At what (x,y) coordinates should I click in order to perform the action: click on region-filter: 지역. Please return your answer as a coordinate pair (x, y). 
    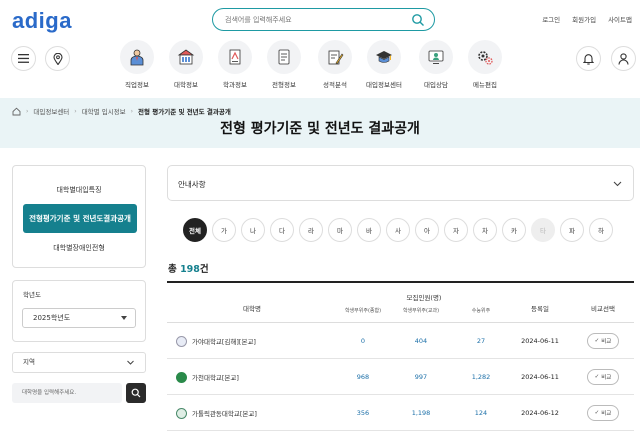
    Looking at the image, I should click on (79, 362).